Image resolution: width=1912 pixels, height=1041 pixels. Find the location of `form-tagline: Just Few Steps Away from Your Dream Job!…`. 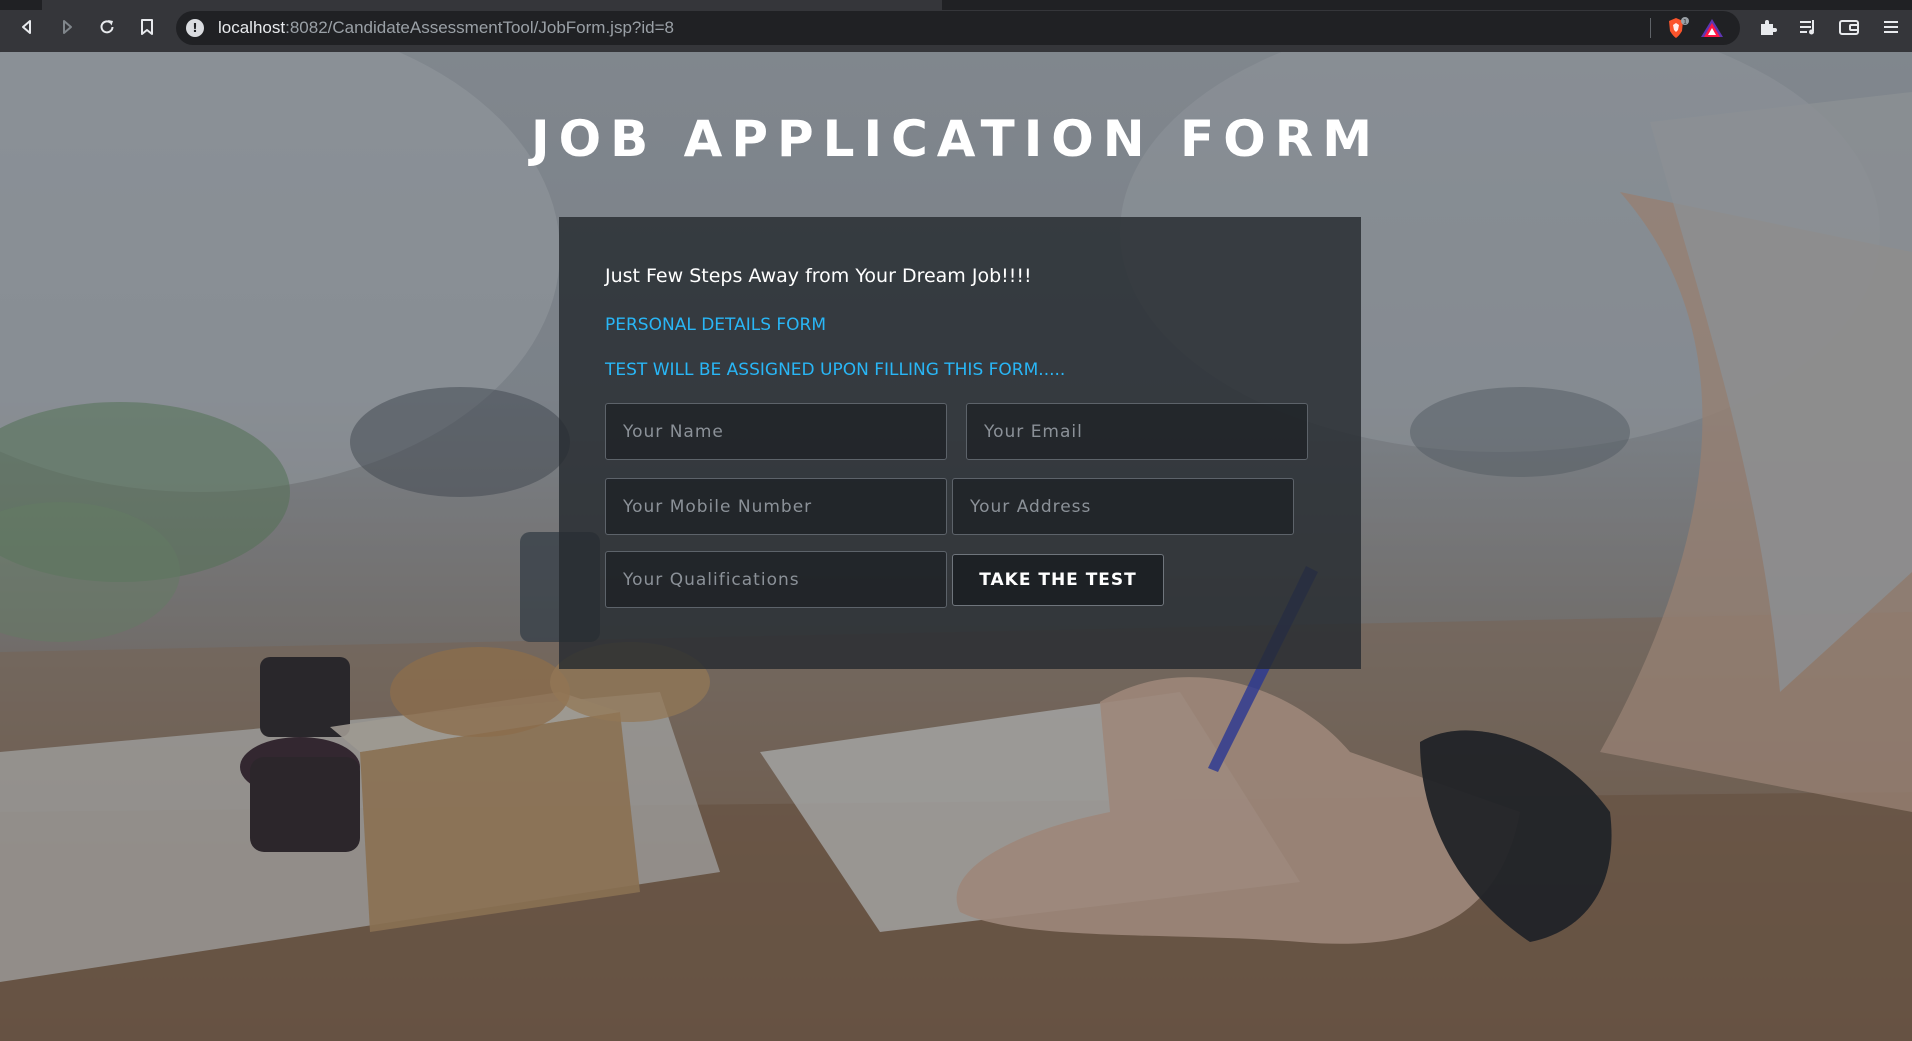

form-tagline: Just Few Steps Away from Your Dream Job!… is located at coordinates (818, 276).